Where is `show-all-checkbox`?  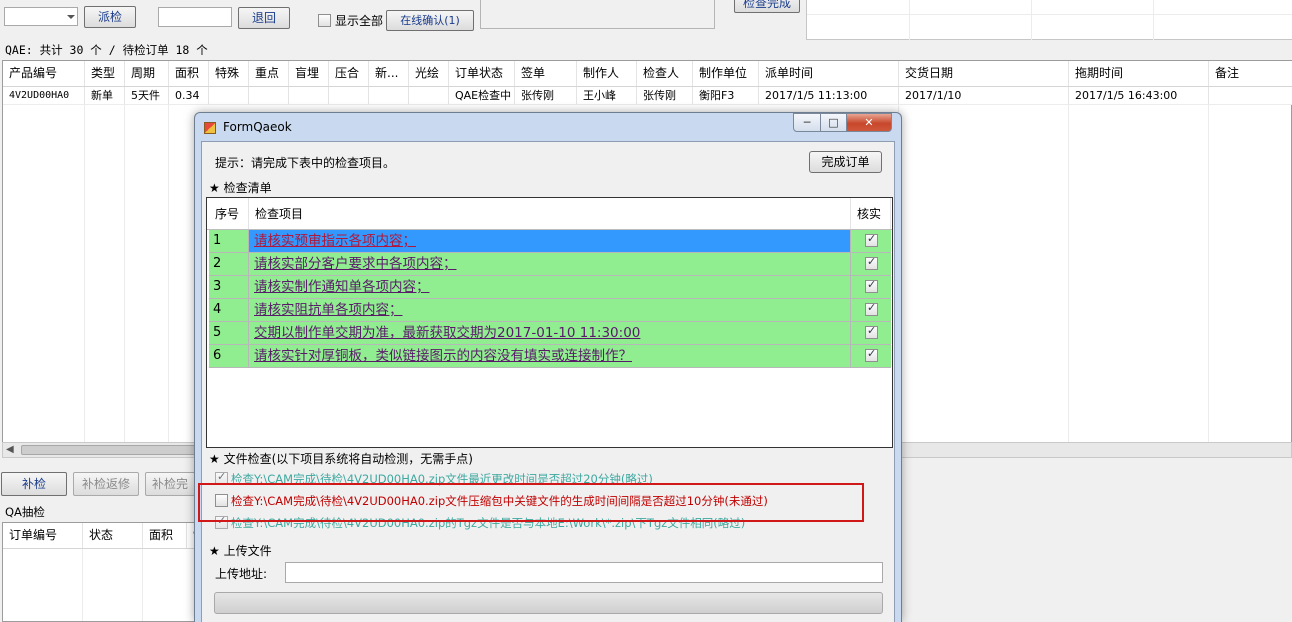
show-all-checkbox is located at coordinates (324, 20).